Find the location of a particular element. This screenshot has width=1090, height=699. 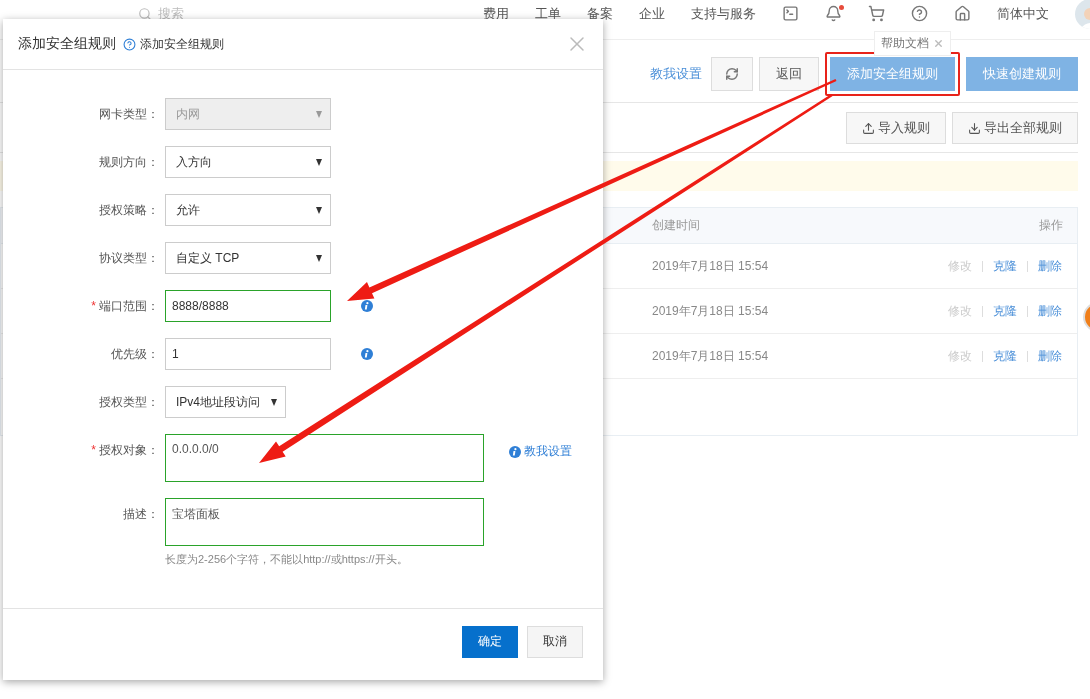

refresh-button is located at coordinates (732, 74).